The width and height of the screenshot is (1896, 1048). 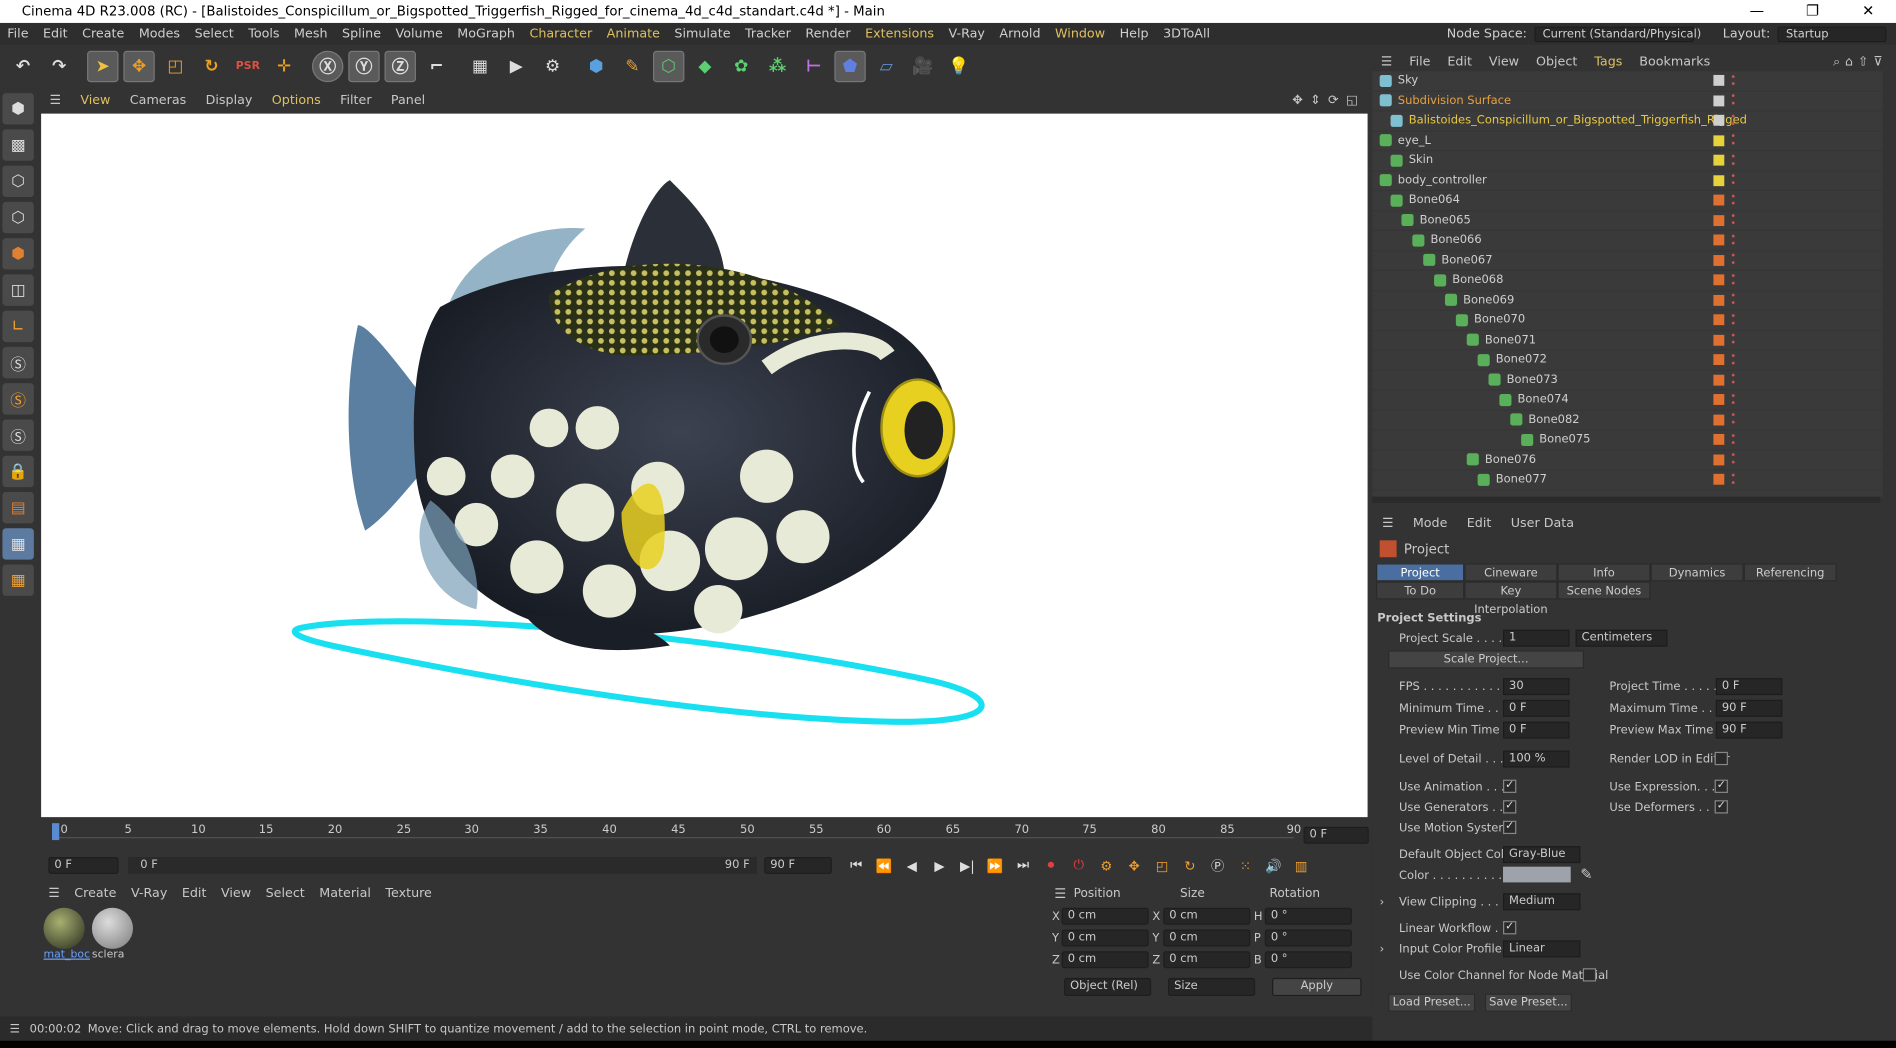 I want to click on fps-field: 30, so click(x=1536, y=687).